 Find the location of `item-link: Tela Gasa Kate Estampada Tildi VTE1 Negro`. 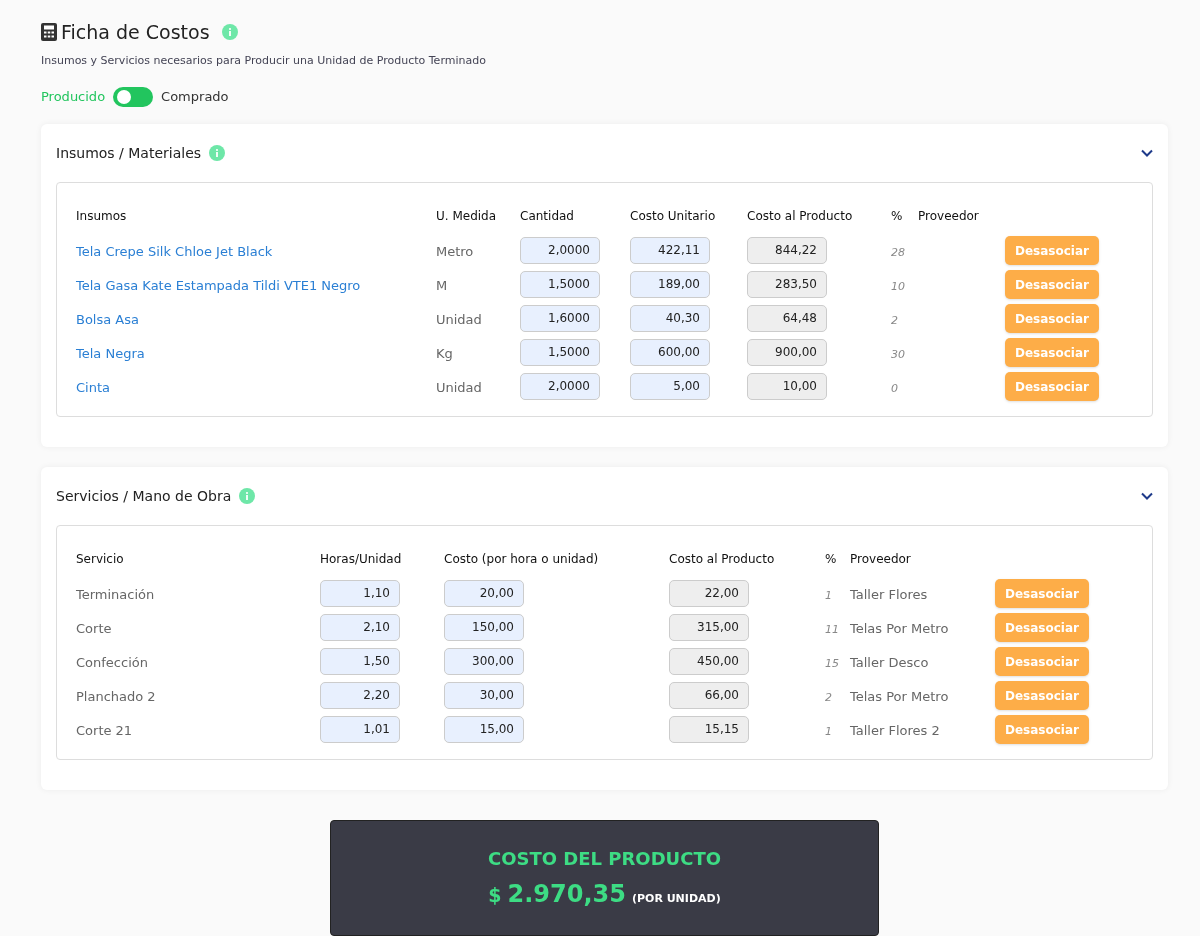

item-link: Tela Gasa Kate Estampada Tildi VTE1 Negro is located at coordinates (218, 285).